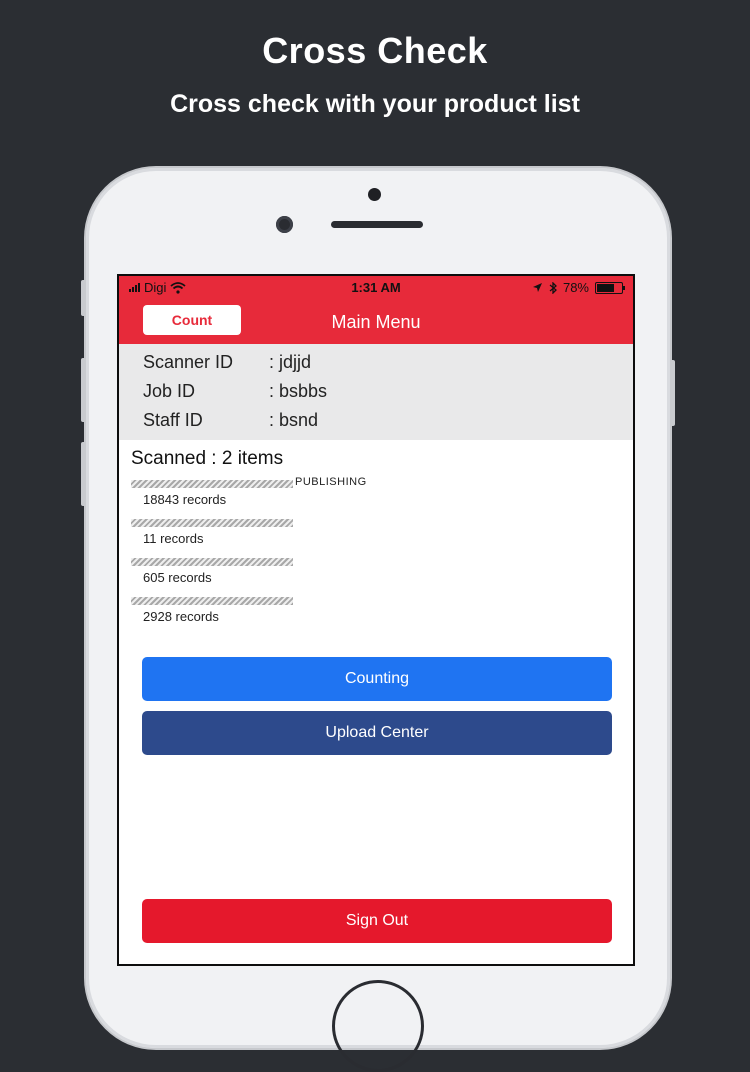 The width and height of the screenshot is (750, 1072). I want to click on power-button, so click(672, 393).